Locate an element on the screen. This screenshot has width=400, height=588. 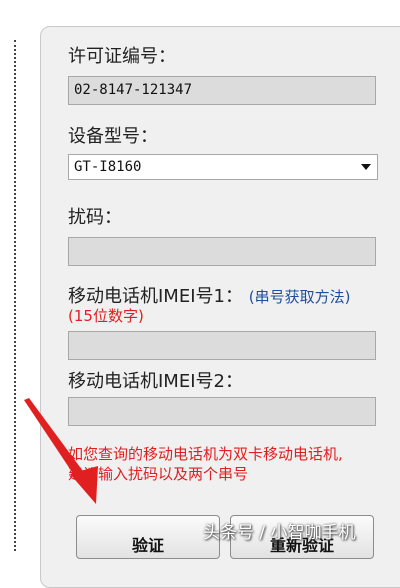
license-number-label: 许可证编号： is located at coordinates (122, 56).